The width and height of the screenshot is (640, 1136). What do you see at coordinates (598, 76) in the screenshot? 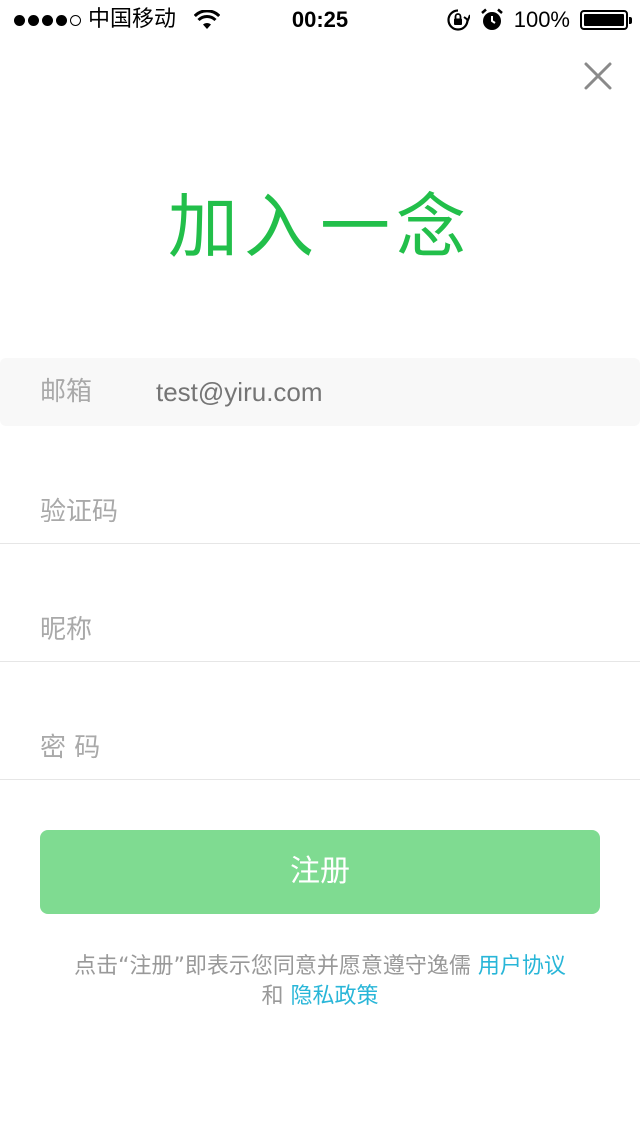
I see `close-icon` at bounding box center [598, 76].